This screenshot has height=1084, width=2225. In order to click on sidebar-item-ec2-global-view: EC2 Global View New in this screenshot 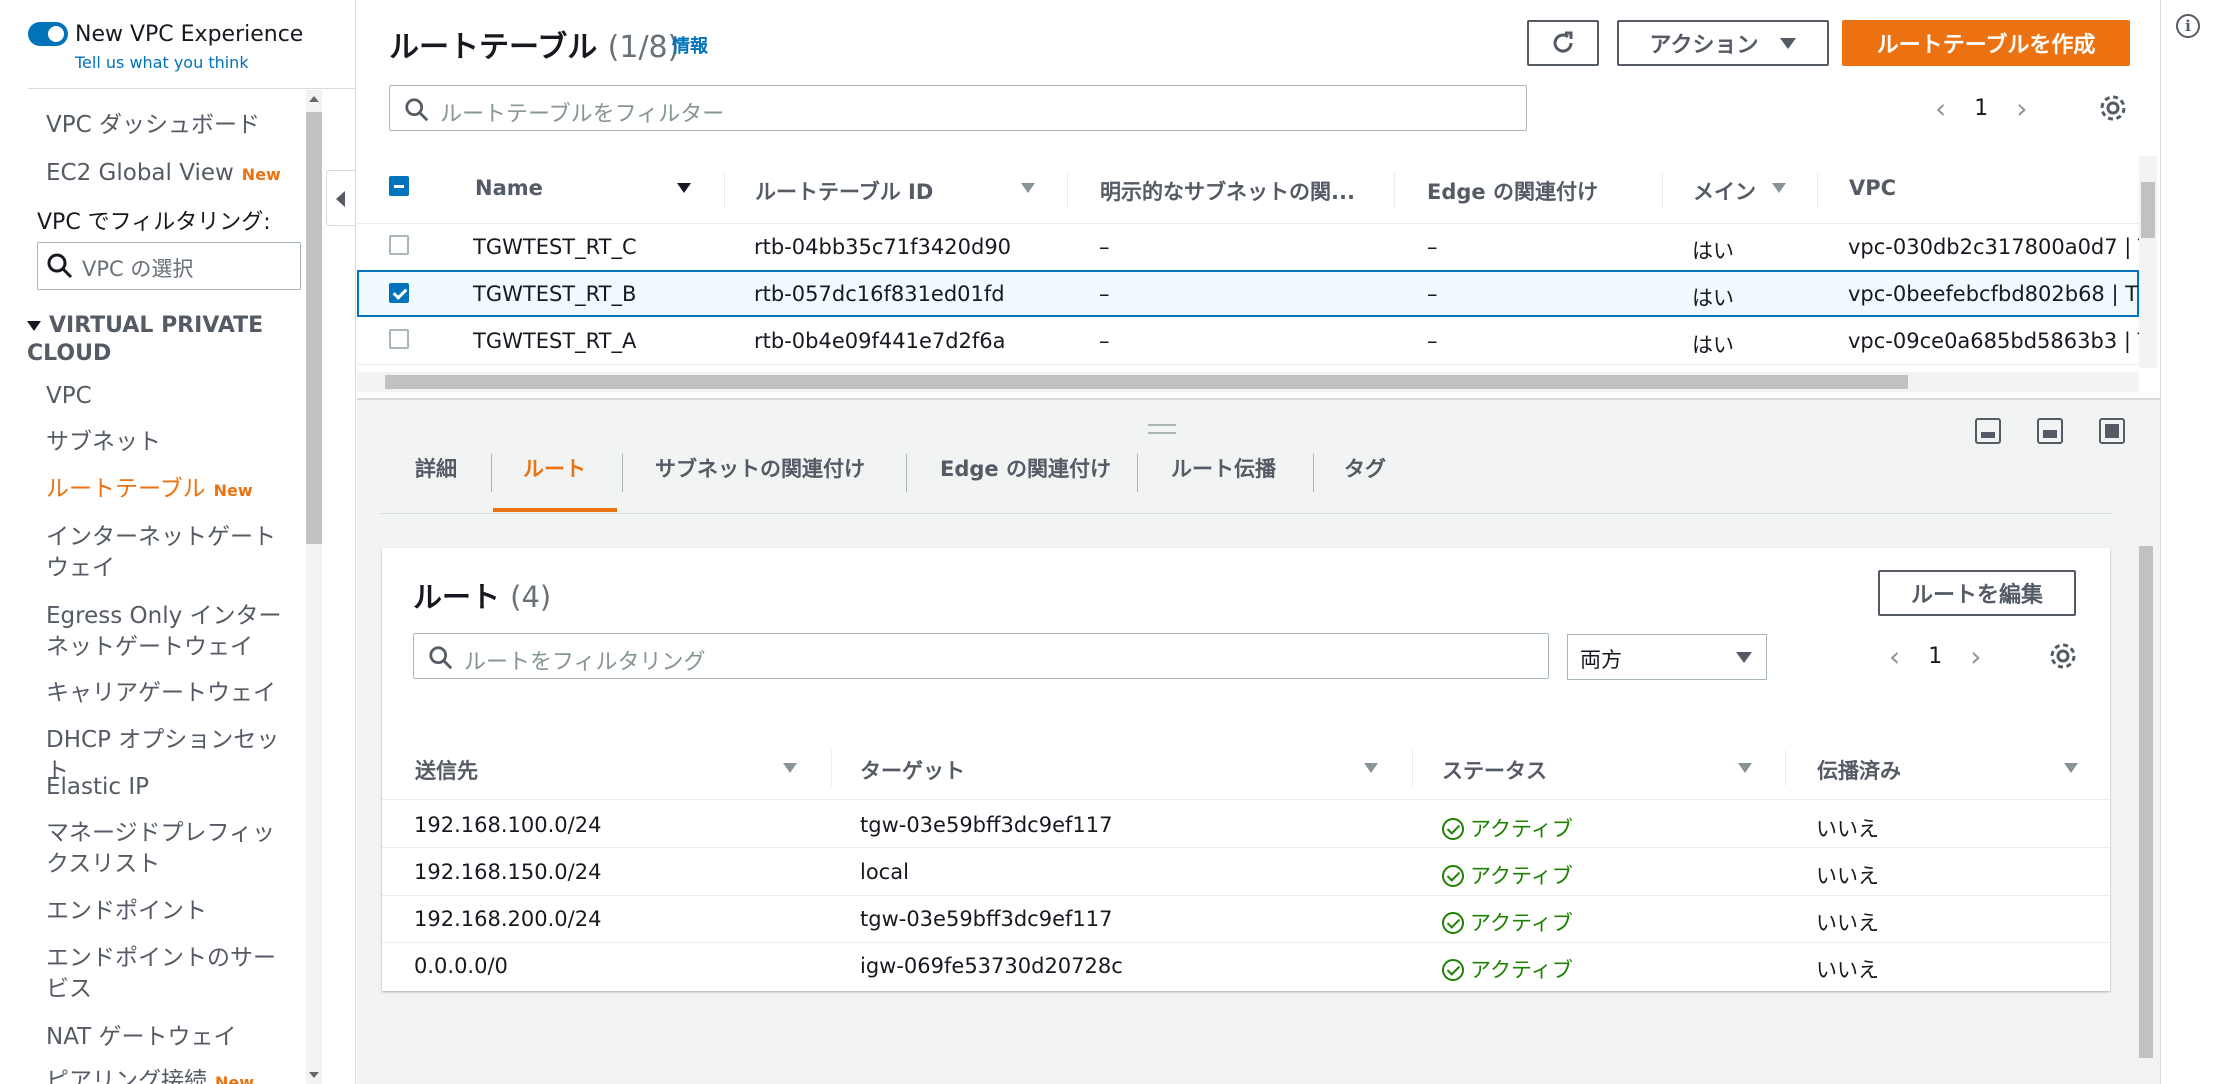, I will do `click(171, 174)`.